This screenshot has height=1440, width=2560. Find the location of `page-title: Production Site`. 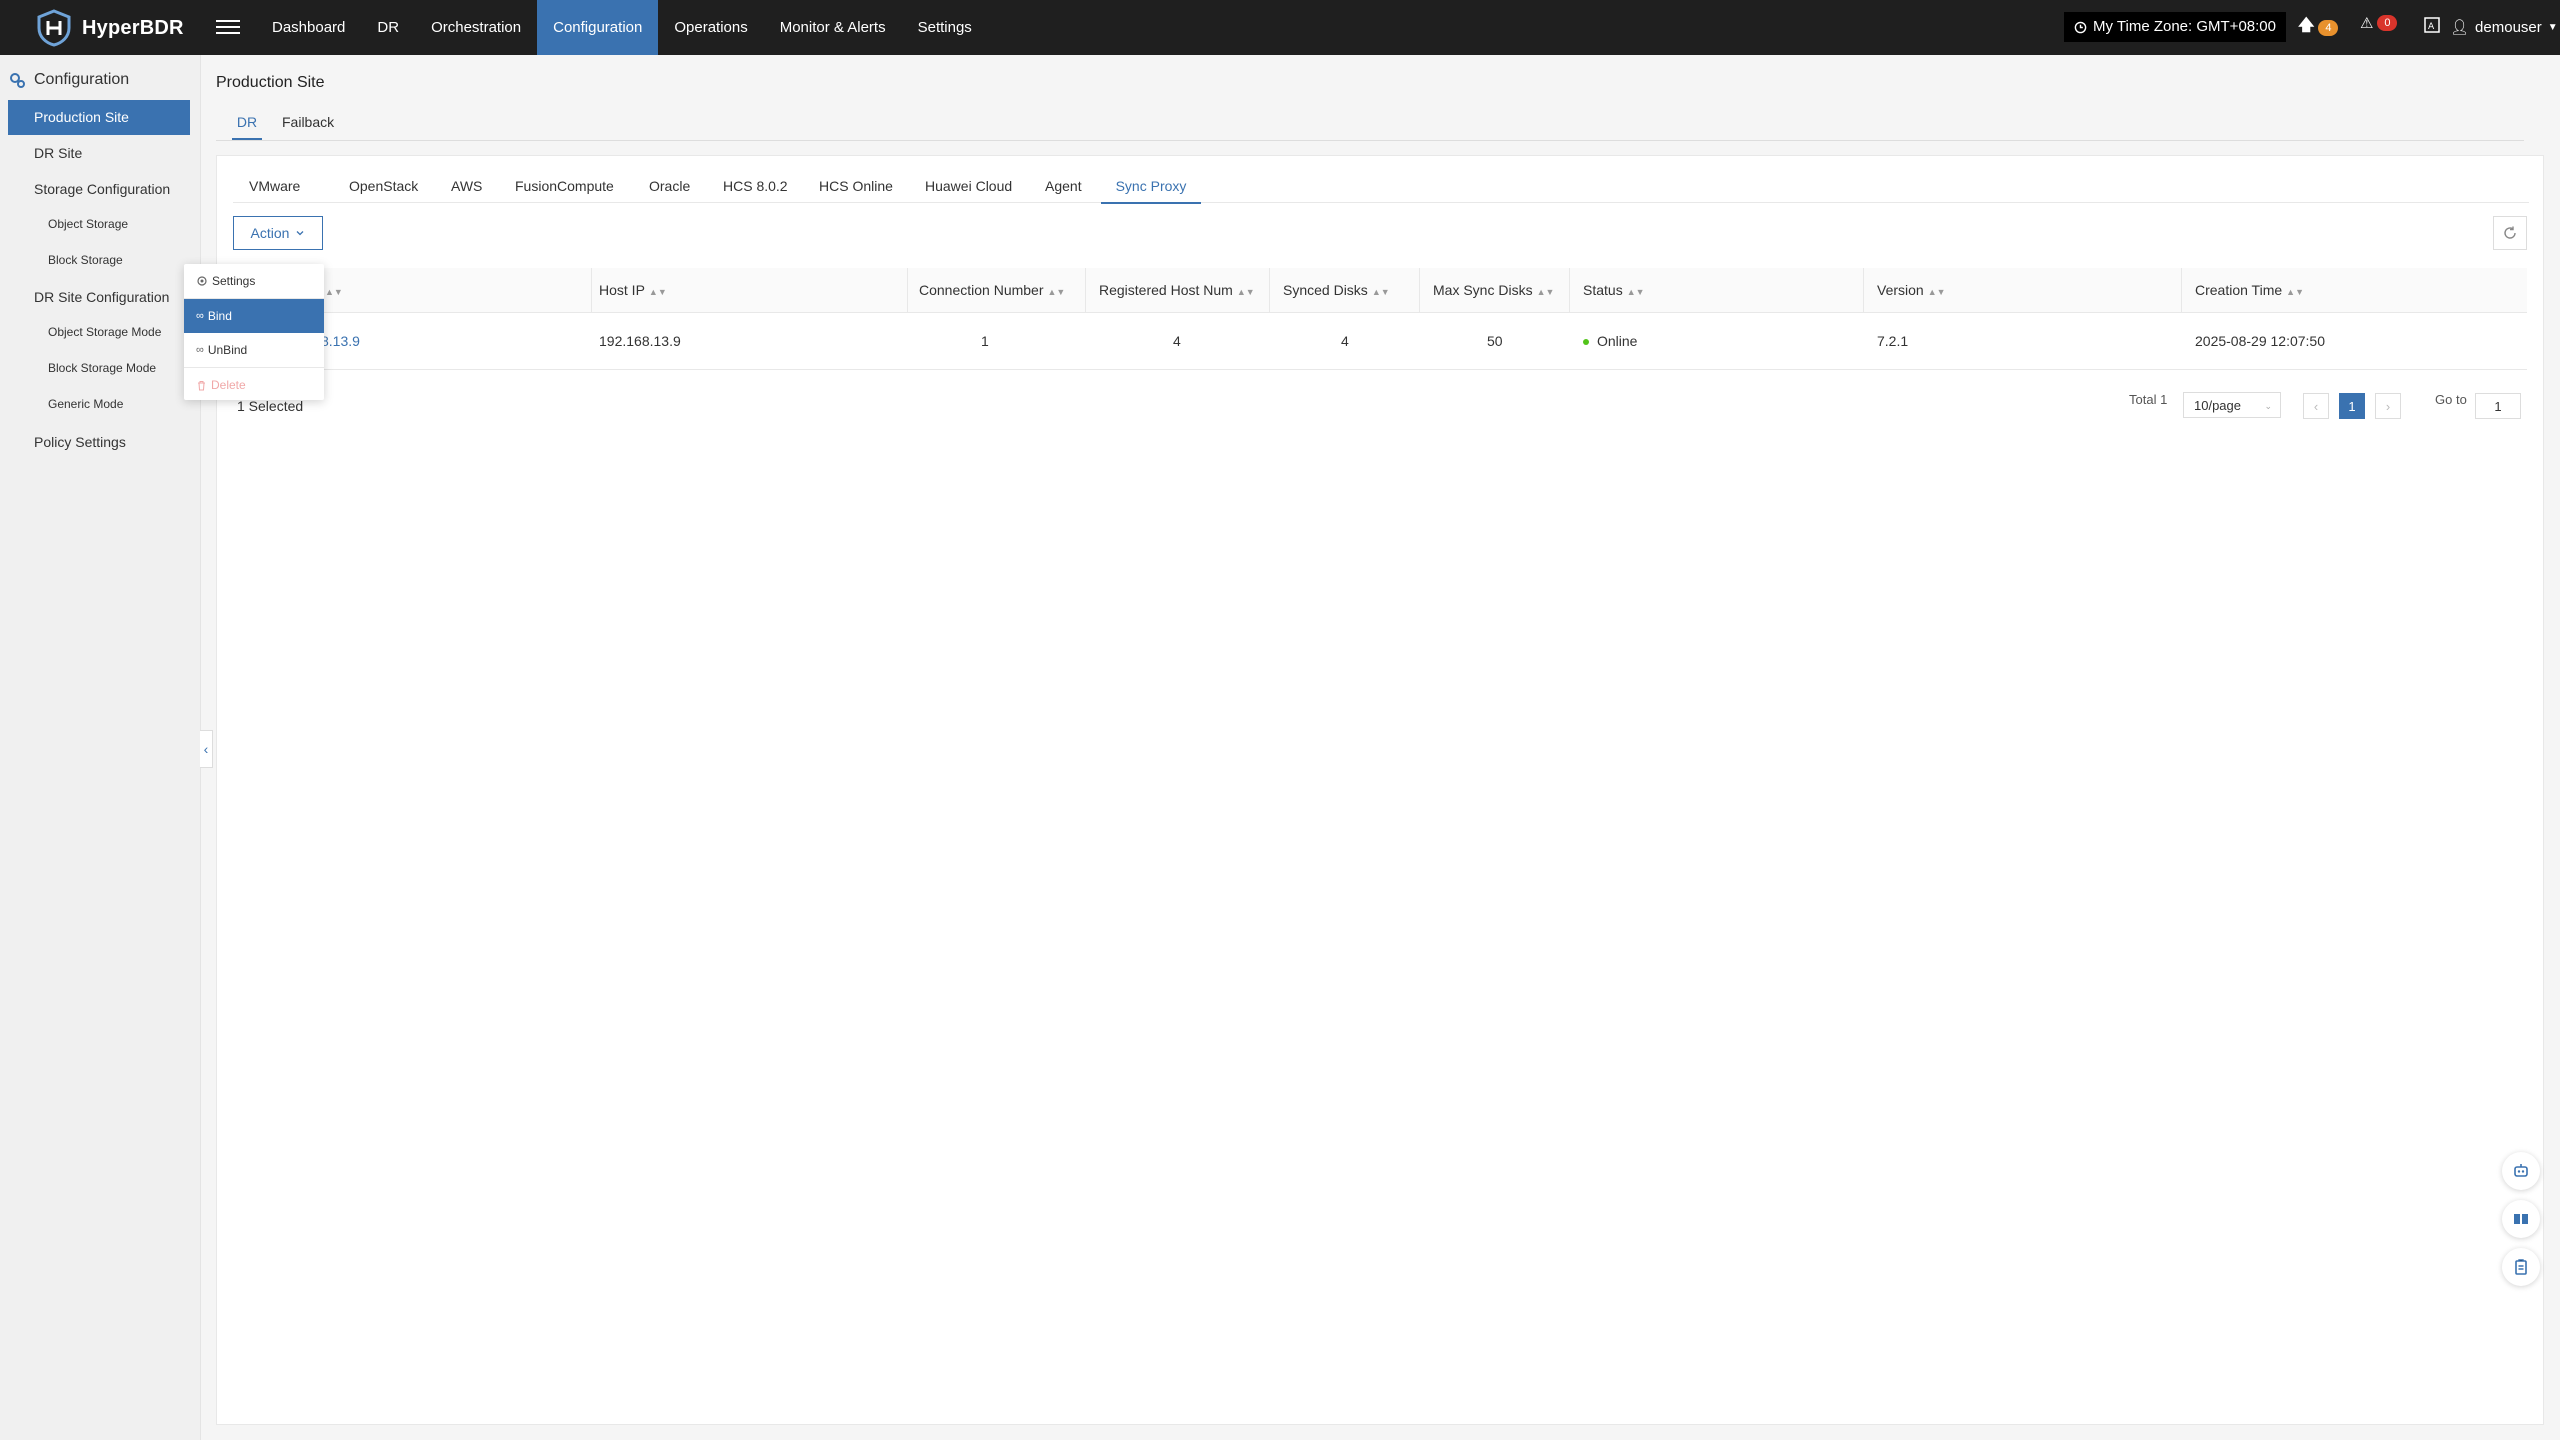

page-title: Production Site is located at coordinates (270, 82).